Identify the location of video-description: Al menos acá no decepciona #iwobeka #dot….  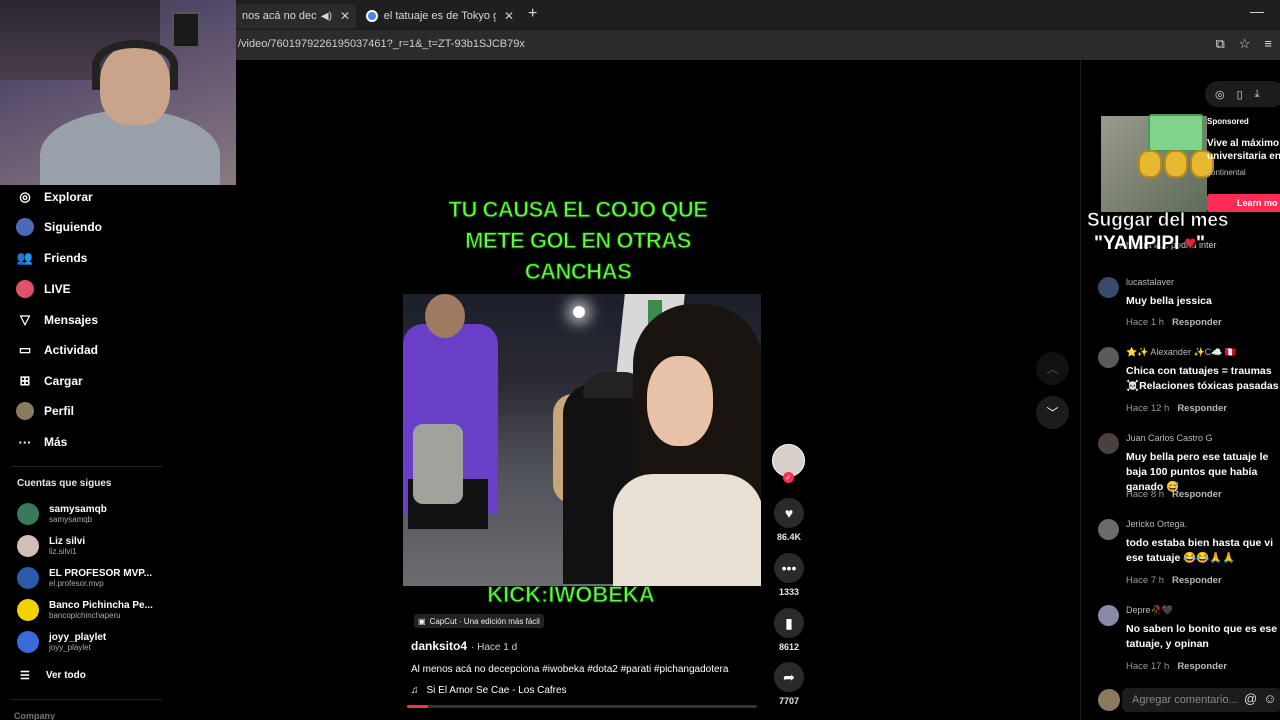
(570, 669).